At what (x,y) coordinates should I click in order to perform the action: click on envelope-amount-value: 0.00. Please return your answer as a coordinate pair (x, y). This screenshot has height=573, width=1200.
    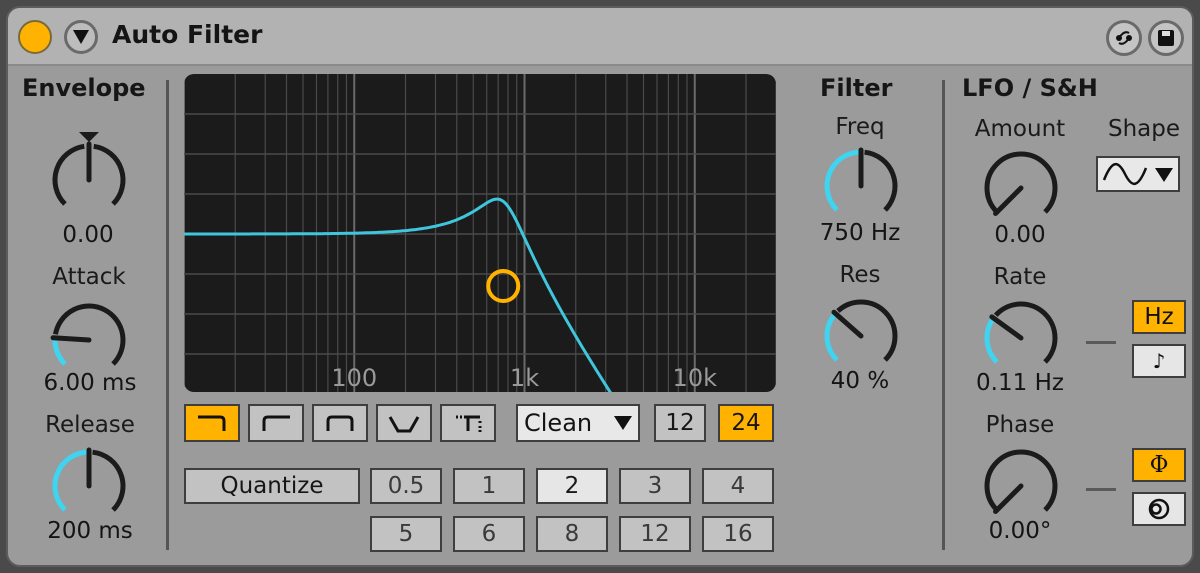
    Looking at the image, I should click on (88, 235).